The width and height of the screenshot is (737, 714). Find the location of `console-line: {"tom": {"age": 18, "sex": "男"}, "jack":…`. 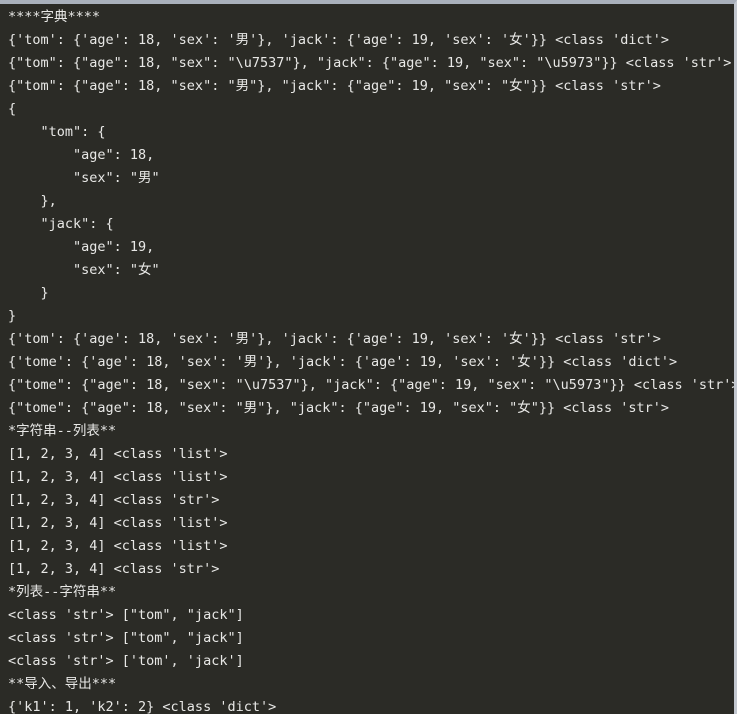

console-line: {"tom": {"age": 18, "sex": "男"}, "jack":… is located at coordinates (334, 86).